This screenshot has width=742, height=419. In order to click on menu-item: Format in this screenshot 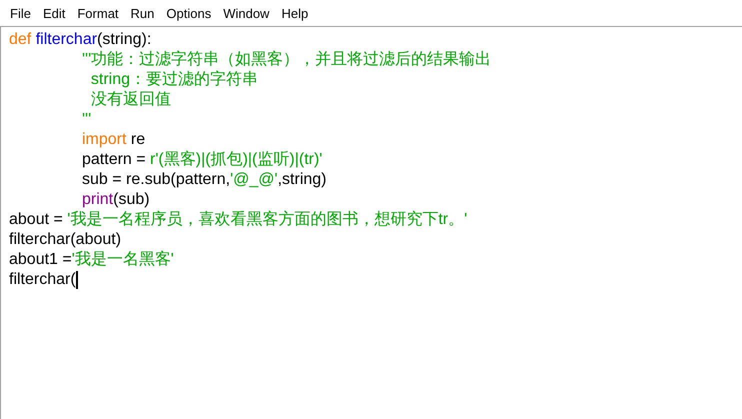, I will do `click(98, 13)`.